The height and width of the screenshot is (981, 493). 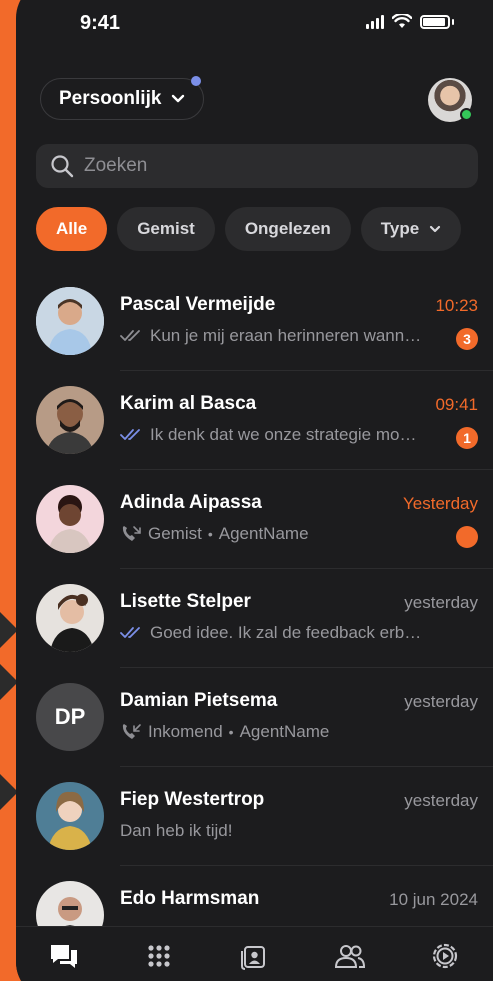 I want to click on unread-count-badge: 3, so click(x=467, y=339).